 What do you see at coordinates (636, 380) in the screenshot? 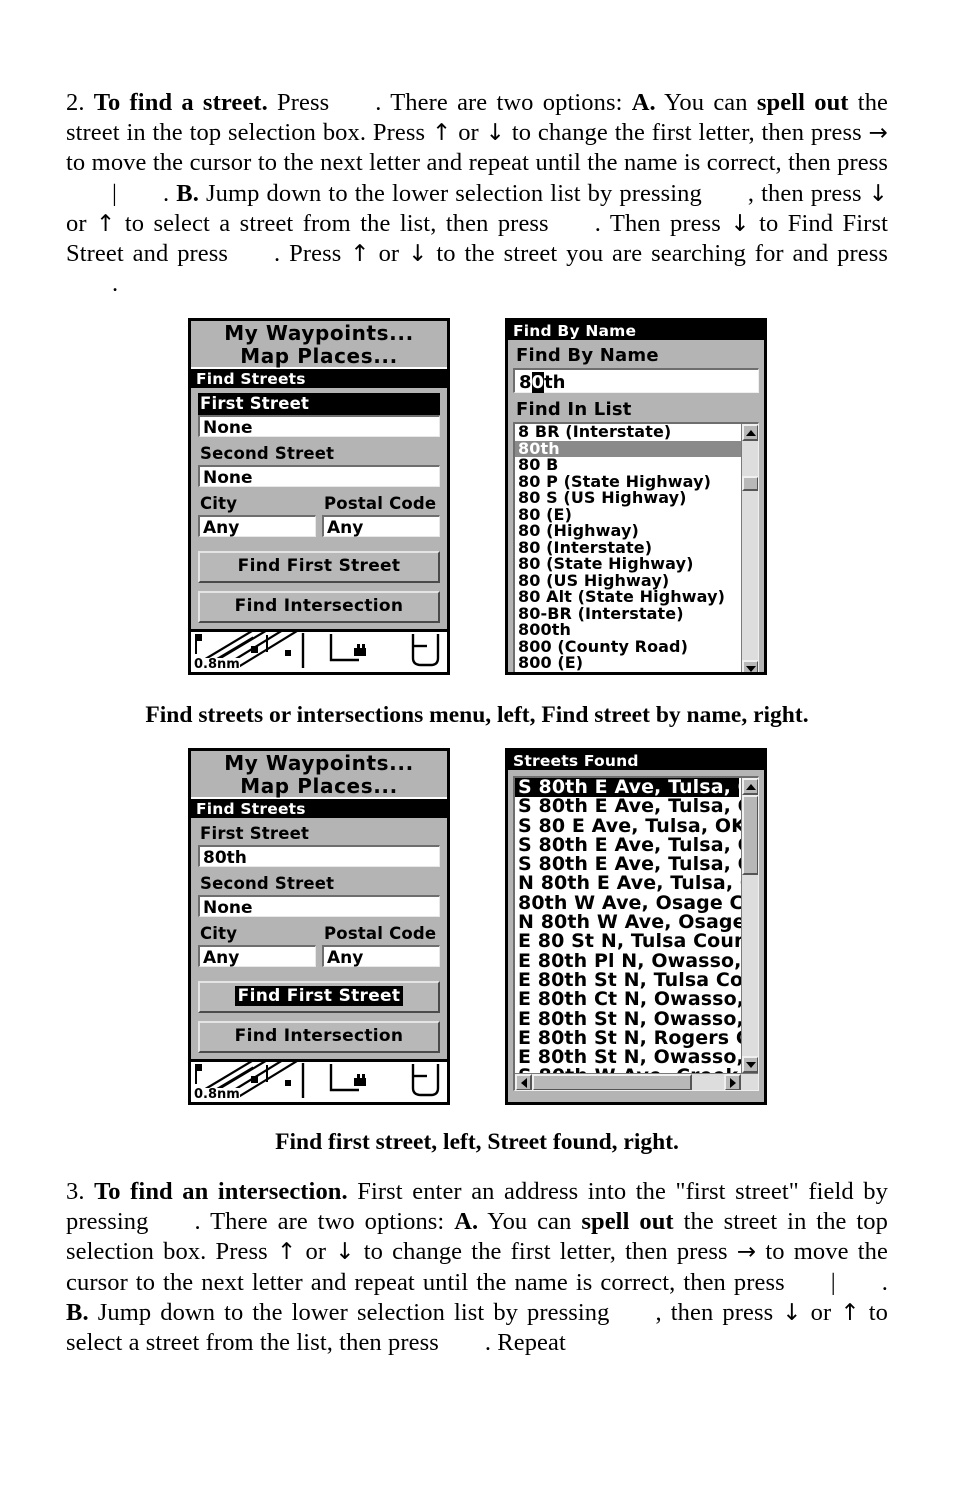
I see `find-by-name-input: 80th` at bounding box center [636, 380].